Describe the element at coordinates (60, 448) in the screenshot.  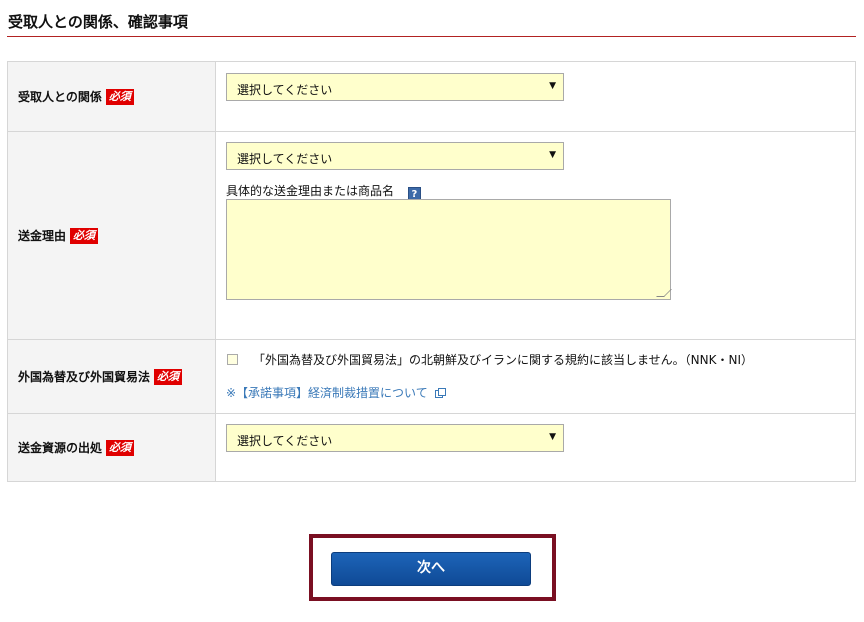
I see `fund-source-label: 送金資源の出処` at that location.